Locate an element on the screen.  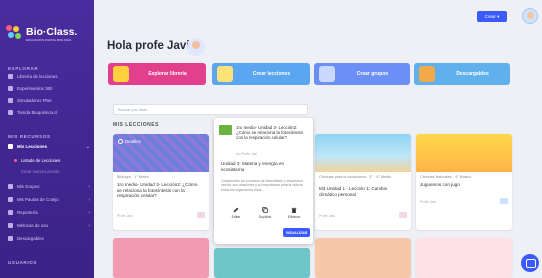
chat-icon is located at coordinates (530, 263).